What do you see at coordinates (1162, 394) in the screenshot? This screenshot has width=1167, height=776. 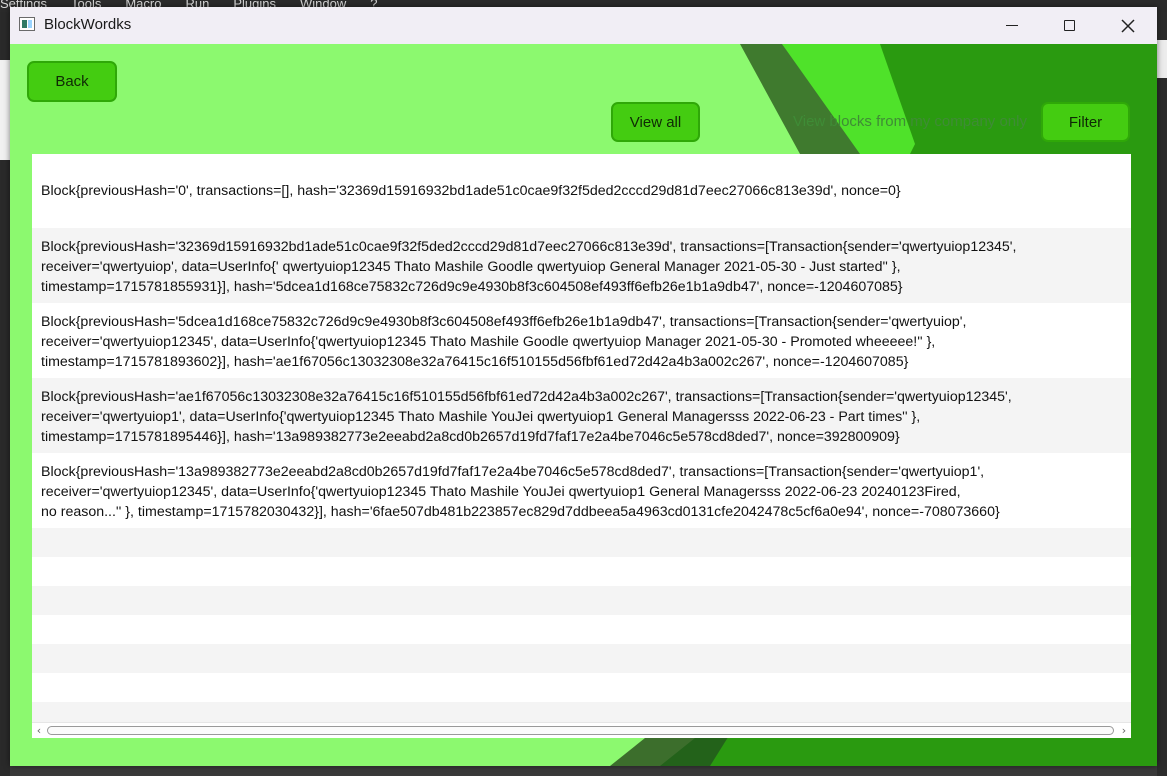 I see `background-right-edge` at bounding box center [1162, 394].